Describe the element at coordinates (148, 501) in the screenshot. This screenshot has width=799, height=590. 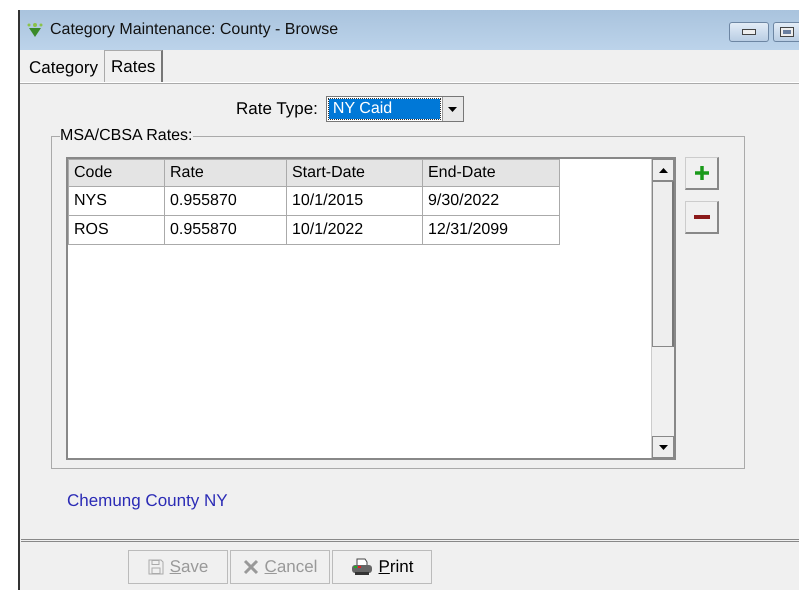
I see `county-label: Chemung County NY` at that location.